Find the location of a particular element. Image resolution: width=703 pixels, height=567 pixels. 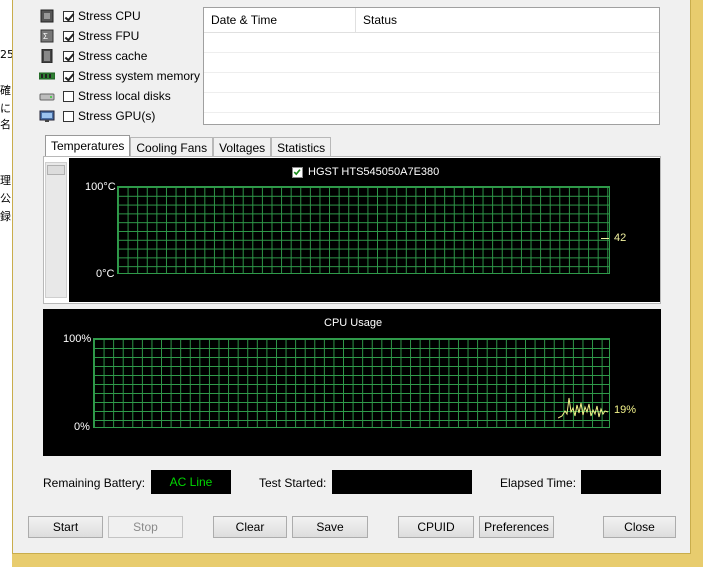

svg-text: Σ is located at coordinates (45, 36).